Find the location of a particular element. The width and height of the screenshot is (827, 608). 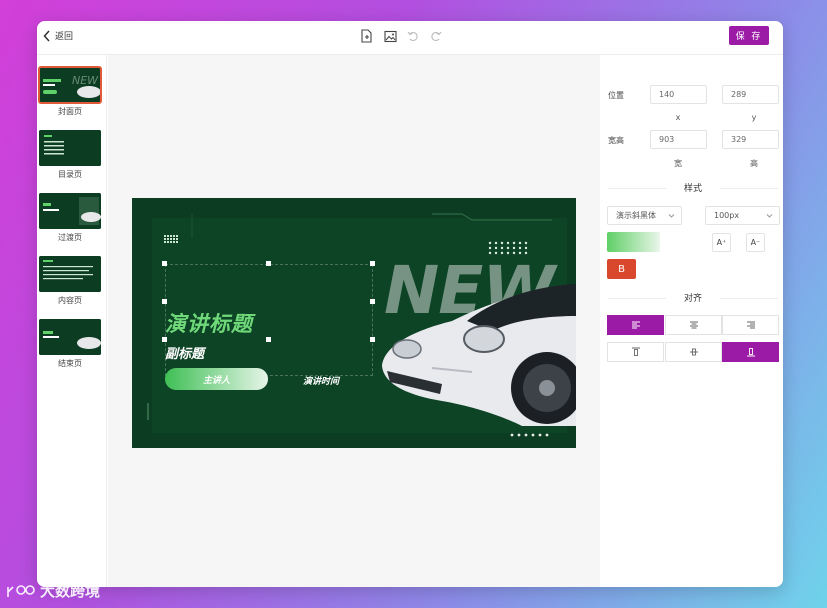

top-toolbar: 返回 保 存 is located at coordinates (410, 38).